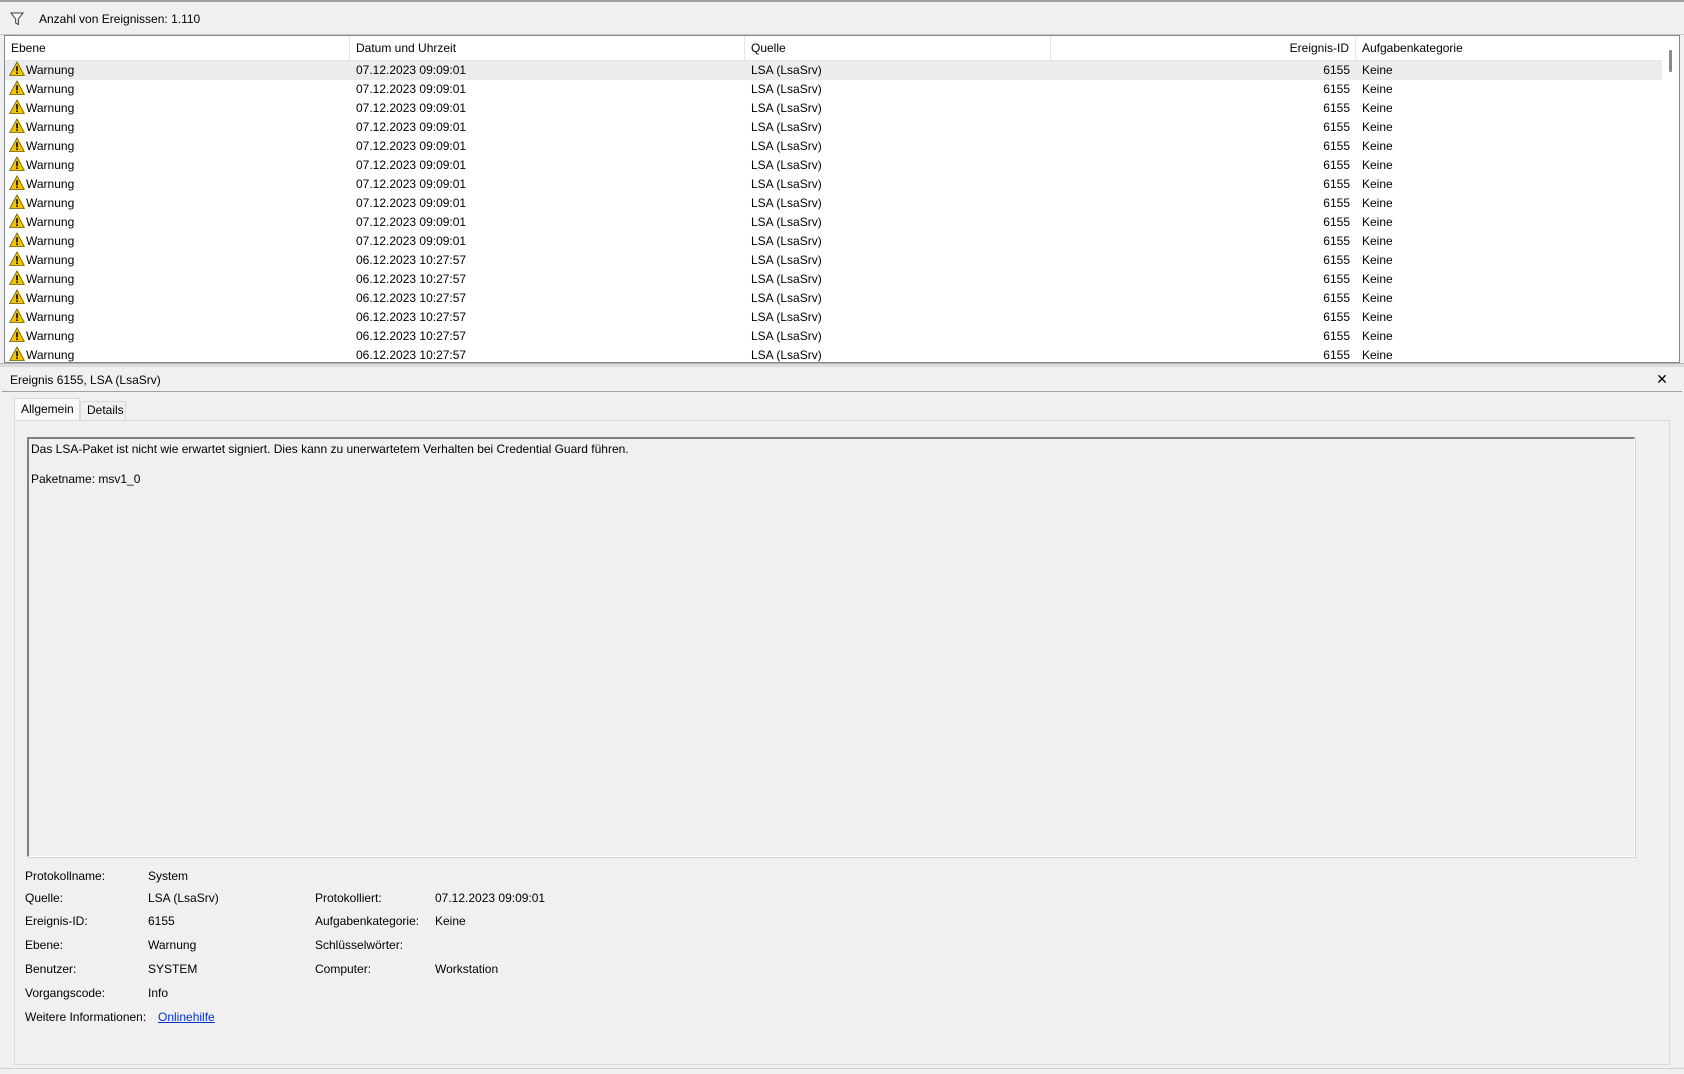 The image size is (1684, 1074). What do you see at coordinates (842, 365) in the screenshot?
I see `pane-splitter` at bounding box center [842, 365].